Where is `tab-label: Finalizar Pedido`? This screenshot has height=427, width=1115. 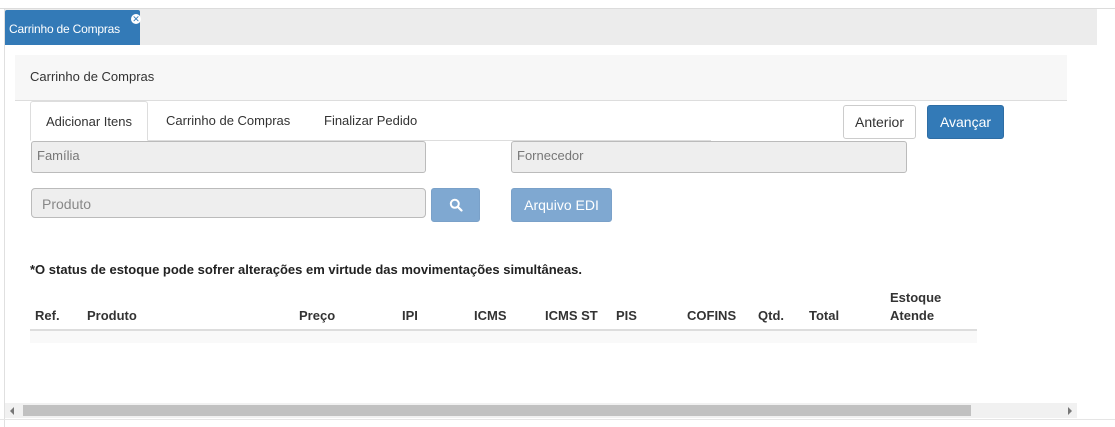 tab-label: Finalizar Pedido is located at coordinates (371, 120).